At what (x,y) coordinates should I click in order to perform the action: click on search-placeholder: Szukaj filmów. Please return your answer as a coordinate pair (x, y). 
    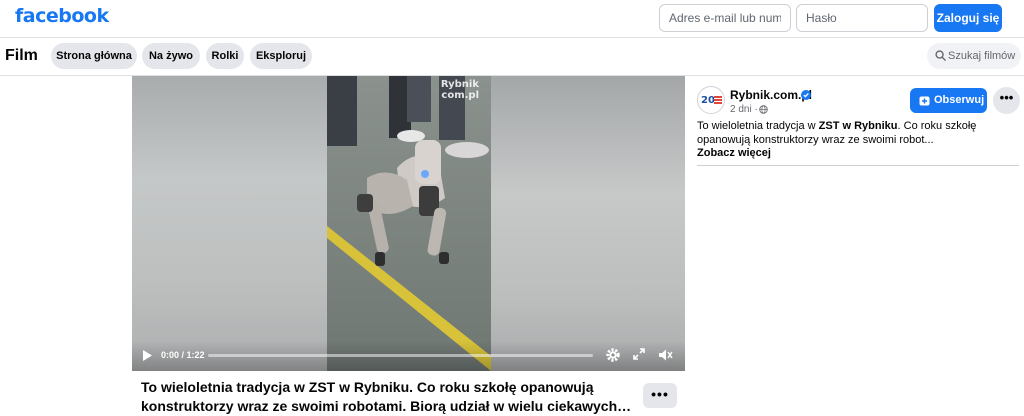
    Looking at the image, I should click on (982, 56).